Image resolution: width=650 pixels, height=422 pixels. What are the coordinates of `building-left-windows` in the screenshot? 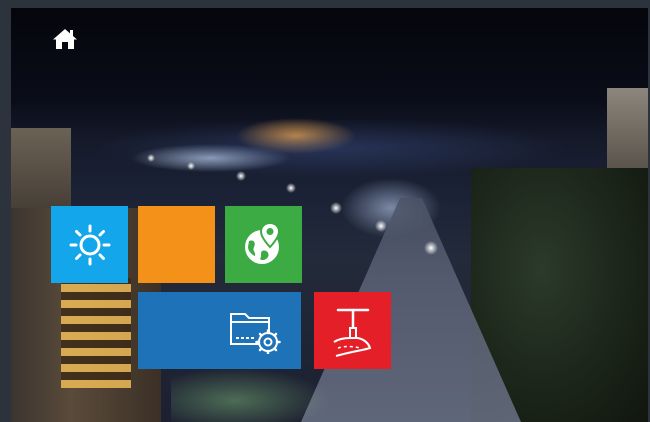 It's located at (96, 333).